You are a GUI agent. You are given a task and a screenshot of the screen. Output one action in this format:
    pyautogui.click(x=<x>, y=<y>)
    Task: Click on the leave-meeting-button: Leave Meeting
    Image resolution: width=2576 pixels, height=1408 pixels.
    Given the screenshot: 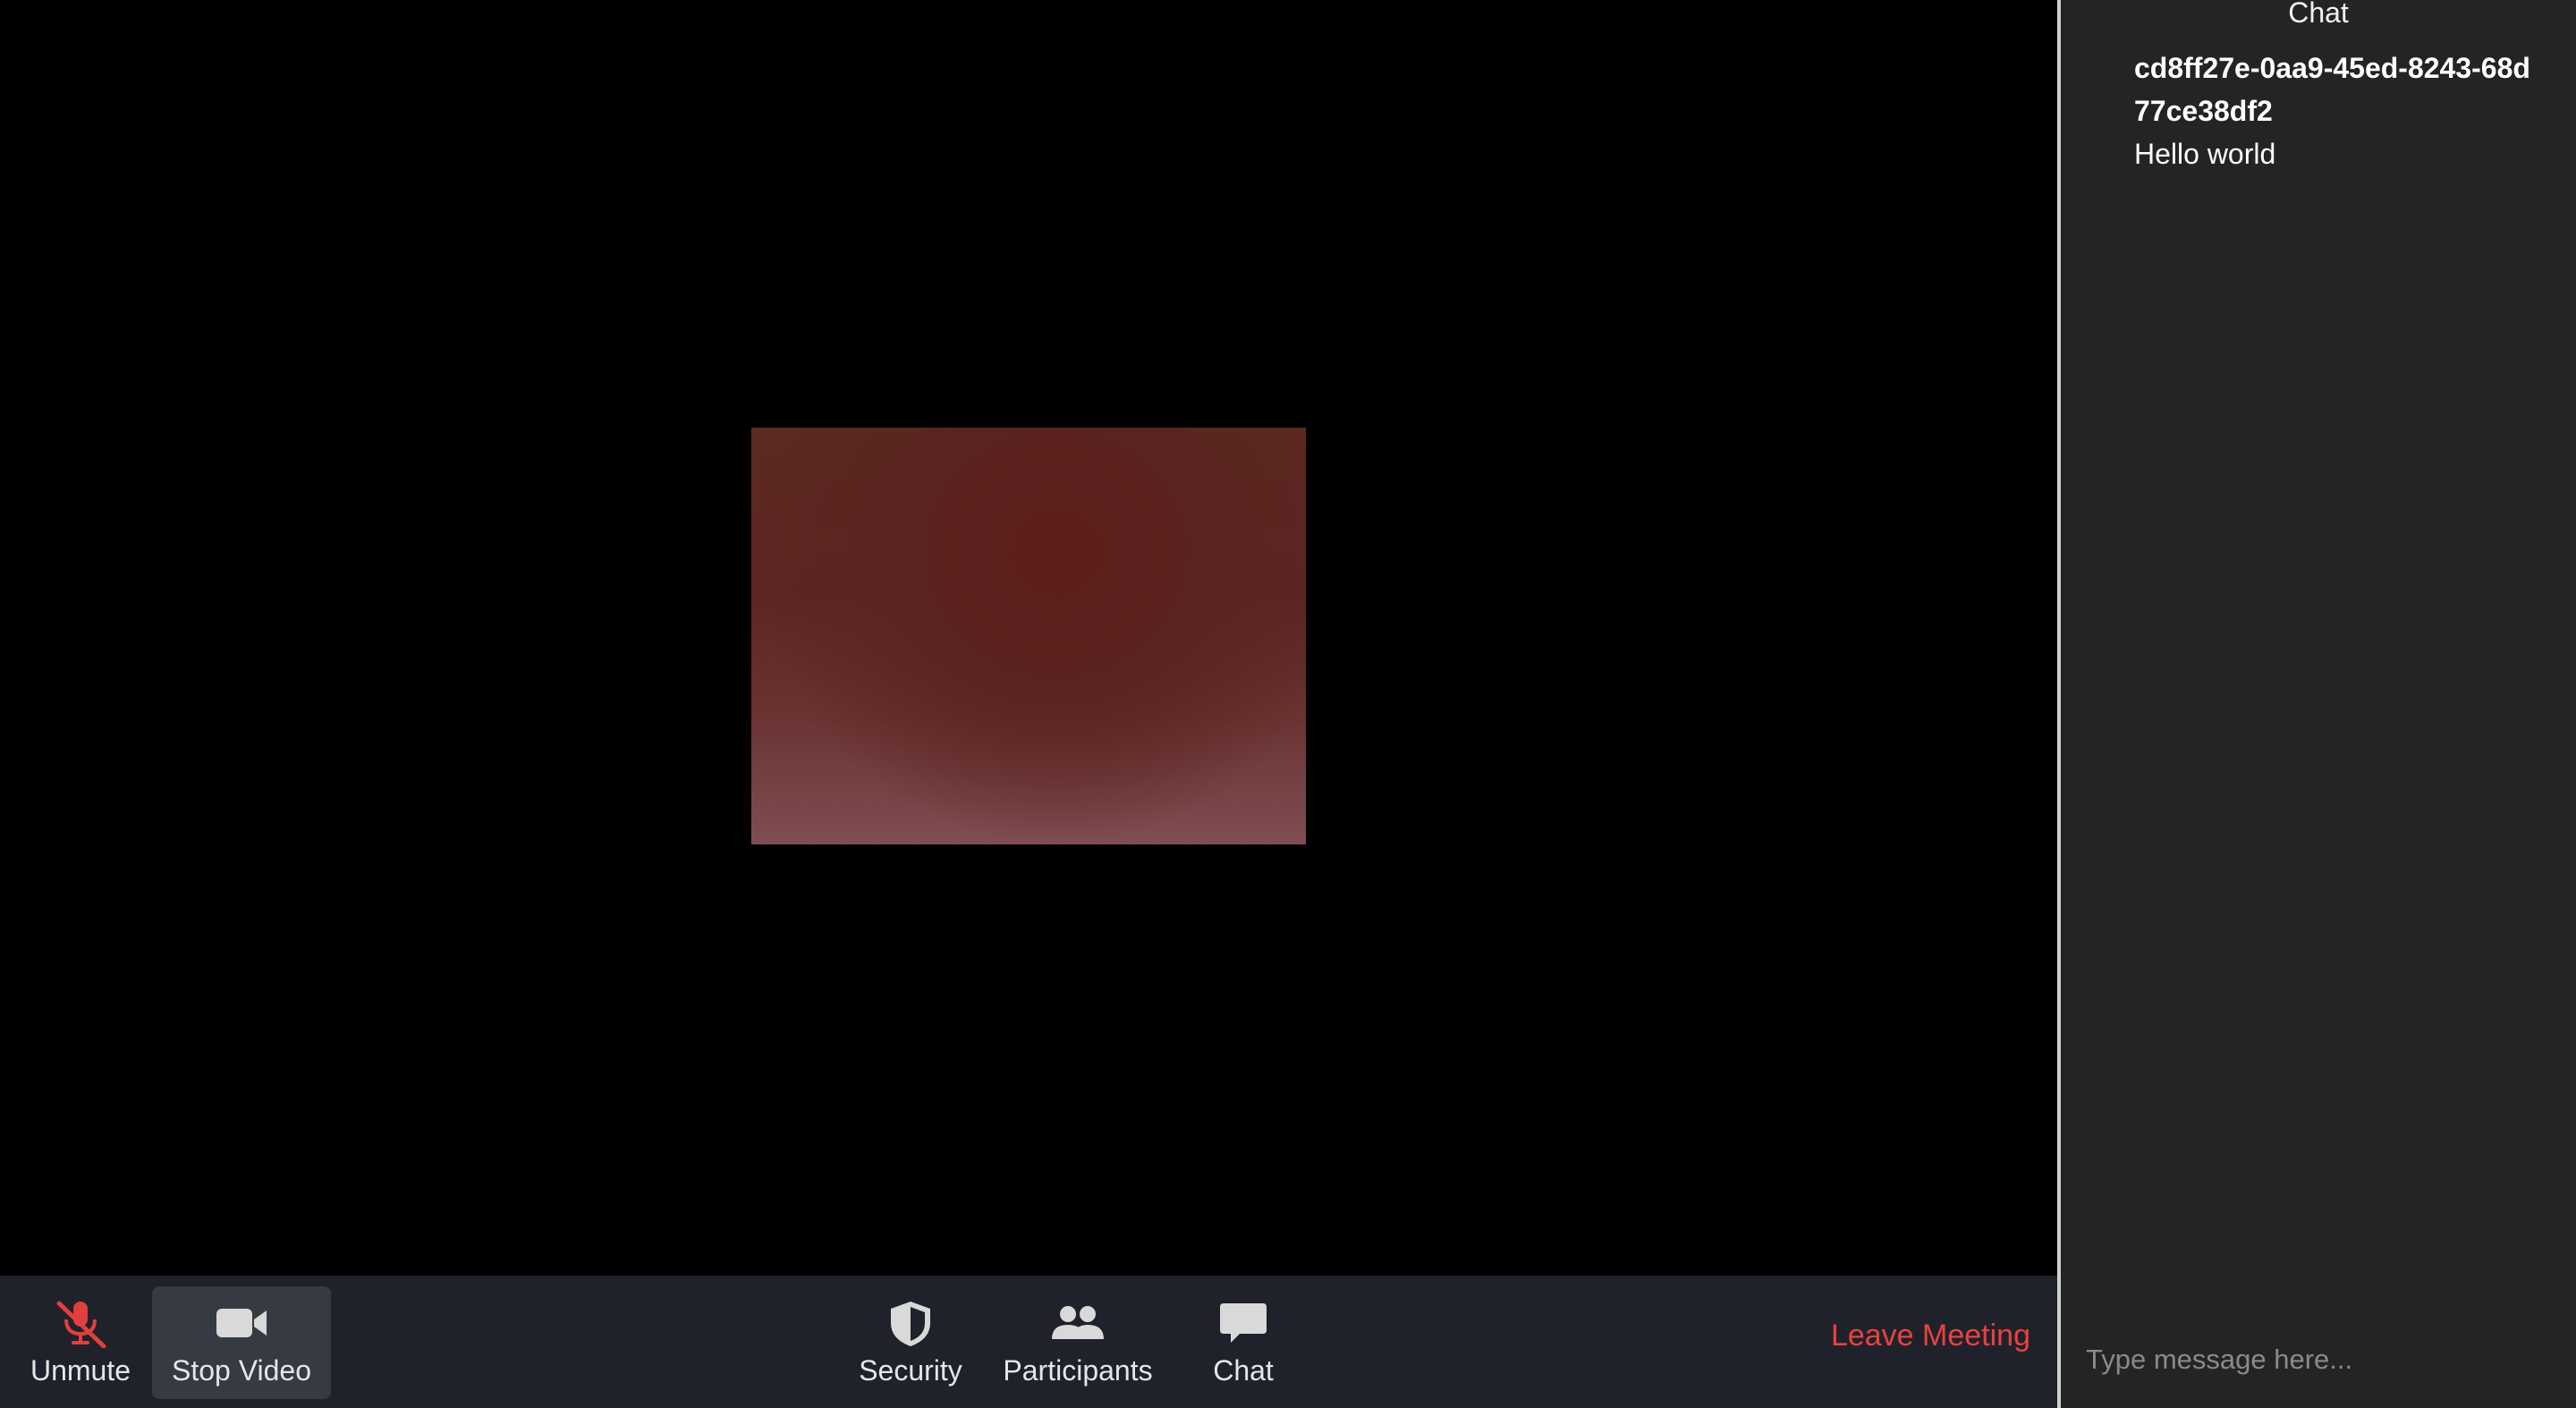 What is the action you would take?
    pyautogui.click(x=1930, y=1336)
    